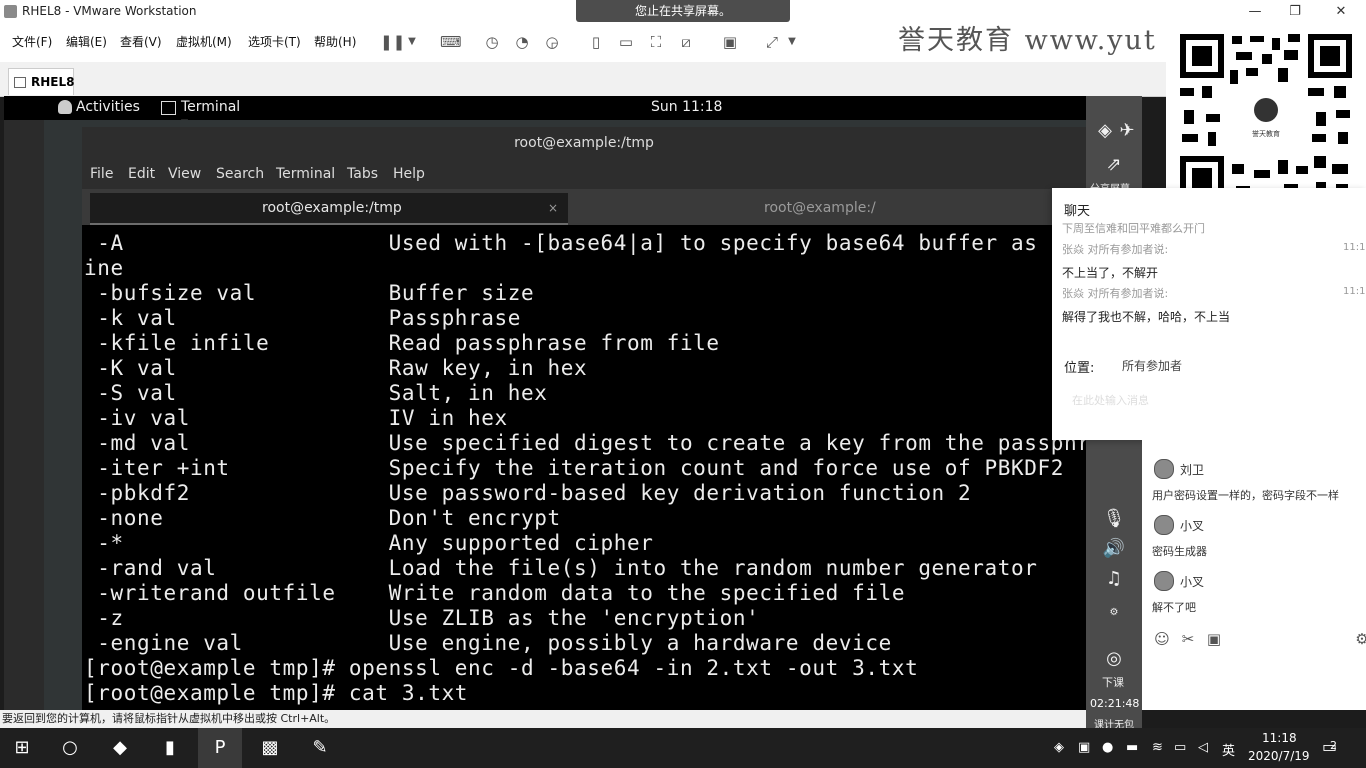 The image size is (1366, 768). Describe the element at coordinates (1266, 117) in the screenshot. I see `qr-code-image: 誉天教育` at that location.